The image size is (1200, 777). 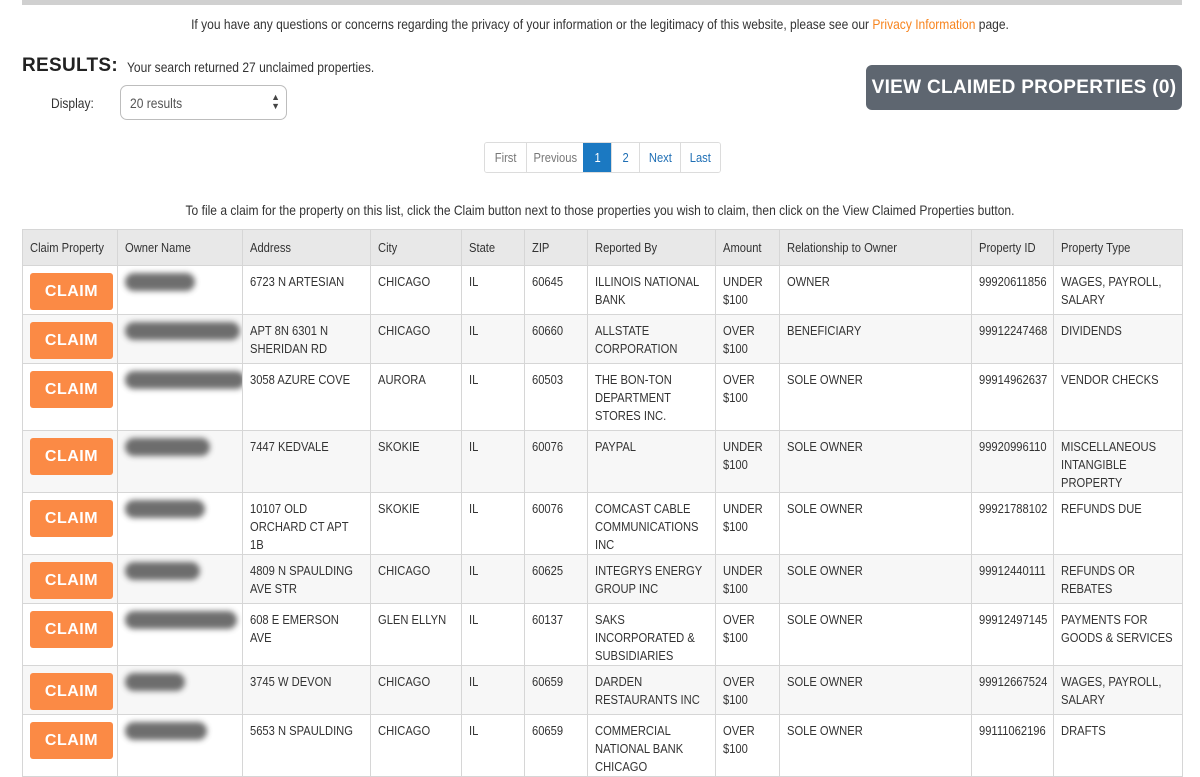 I want to click on address-cell: 7447 KEDVALE, so click(x=306, y=461).